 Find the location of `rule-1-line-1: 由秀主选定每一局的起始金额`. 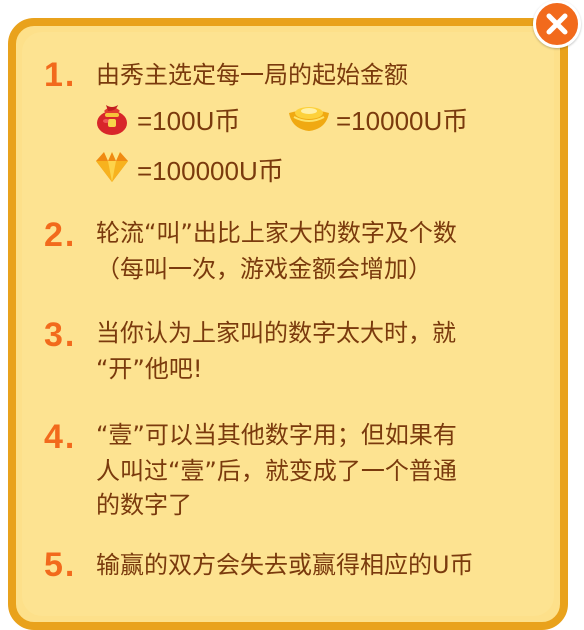

rule-1-line-1: 由秀主选定每一局的起始金额 is located at coordinates (252, 75).